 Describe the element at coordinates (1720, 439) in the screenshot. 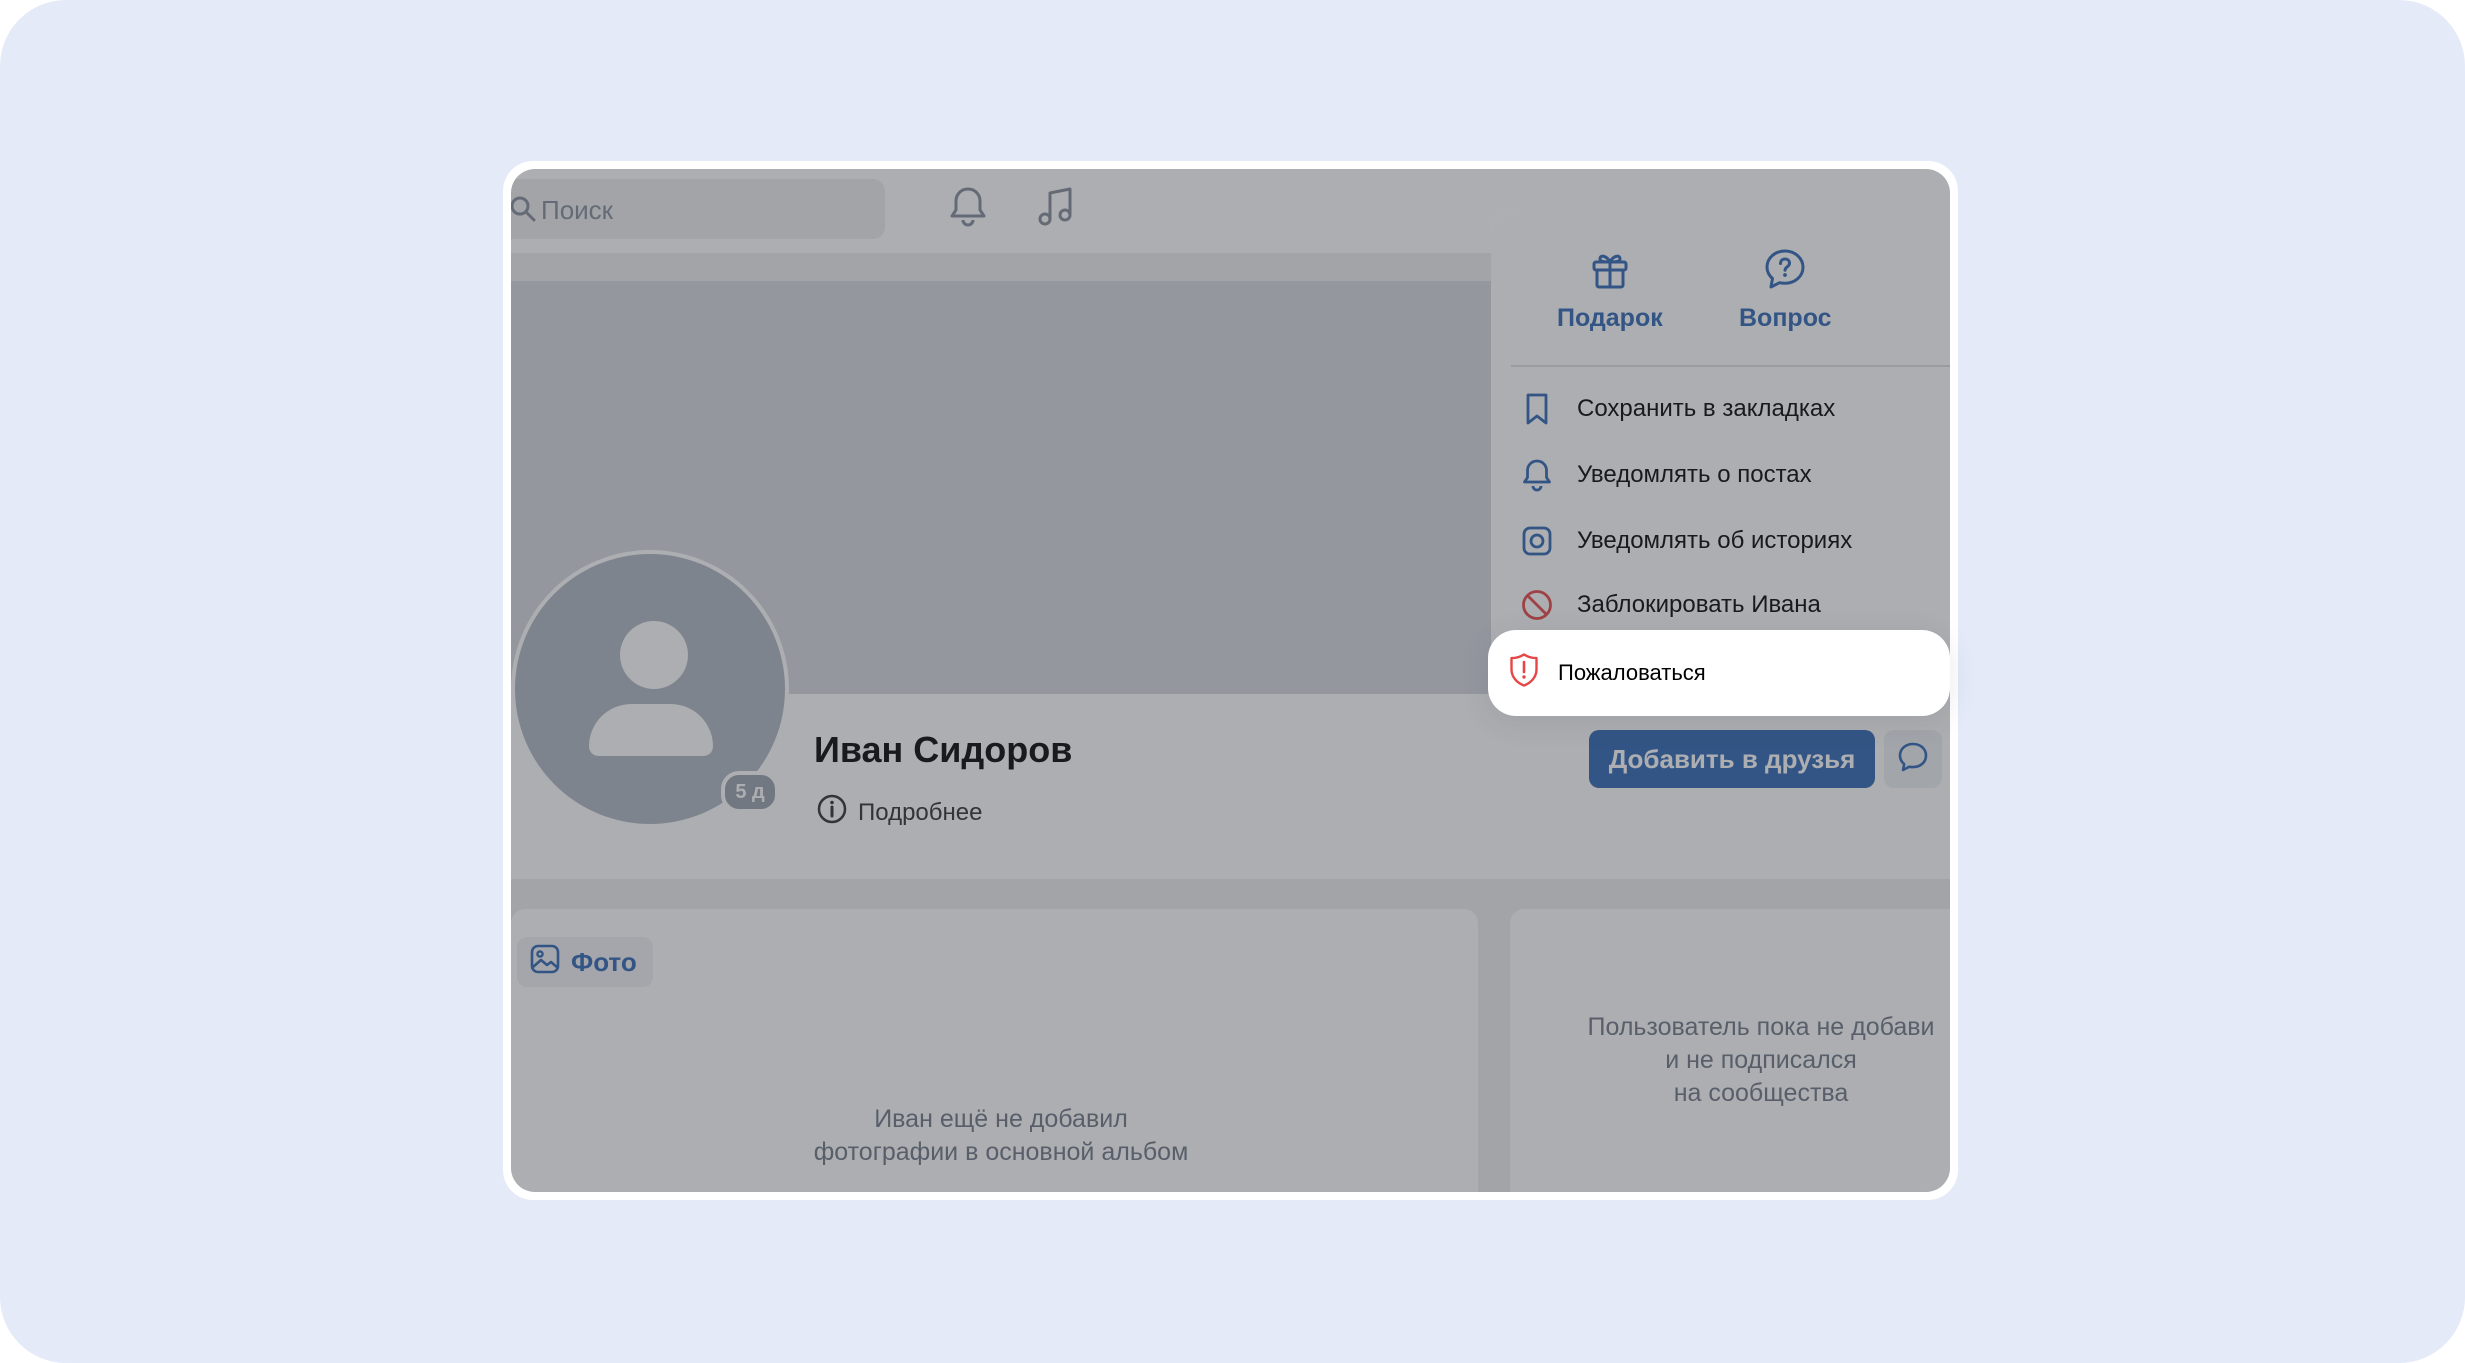

I see `menu-dim-overlay` at that location.